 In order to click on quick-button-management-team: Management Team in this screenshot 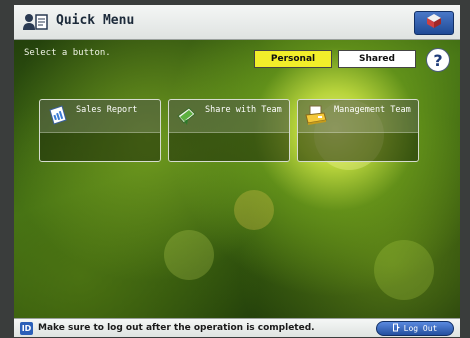, I will do `click(358, 130)`.